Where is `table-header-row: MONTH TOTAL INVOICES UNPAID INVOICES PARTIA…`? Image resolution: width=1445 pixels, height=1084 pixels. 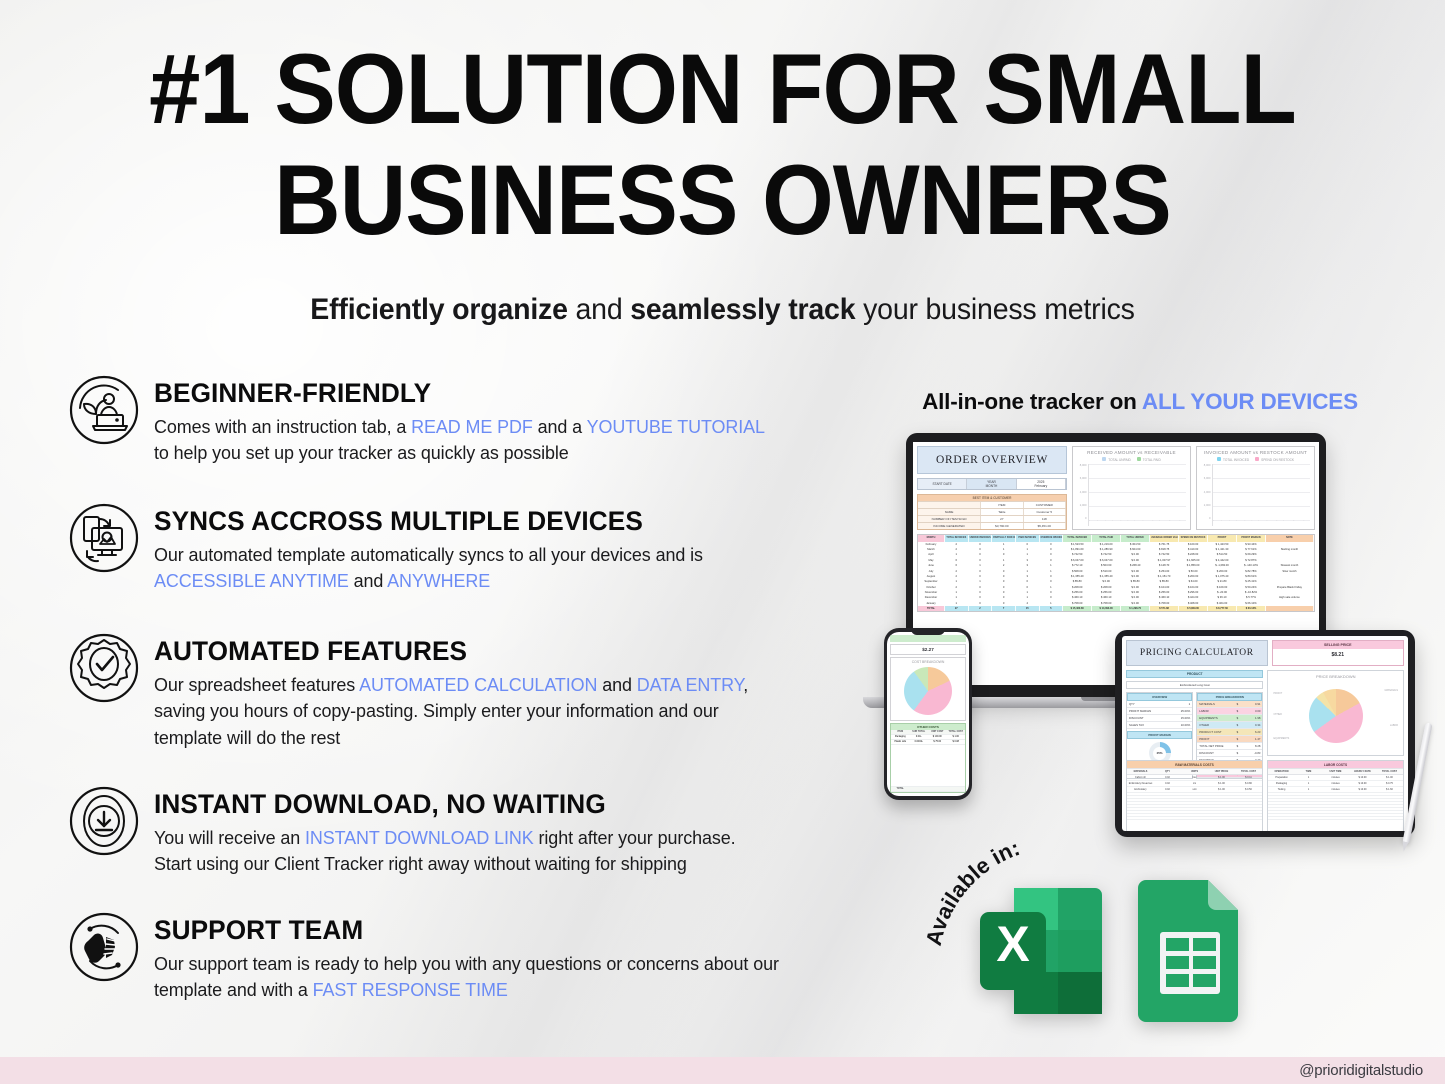
table-header-row: MONTH TOTAL INVOICES UNPAID INVOICES PARTIA… is located at coordinates (1116, 538).